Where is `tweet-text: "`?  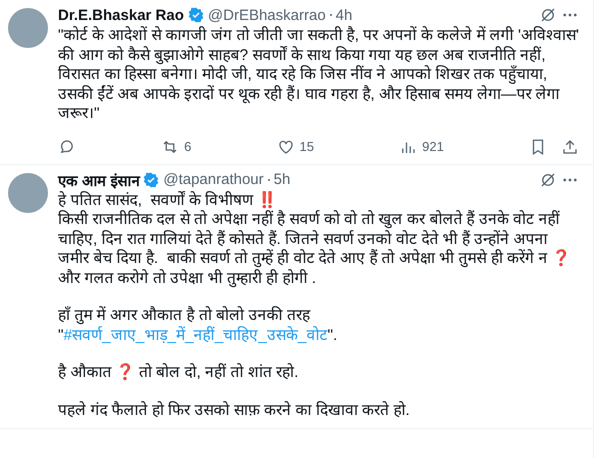 tweet-text: " is located at coordinates (61, 335).